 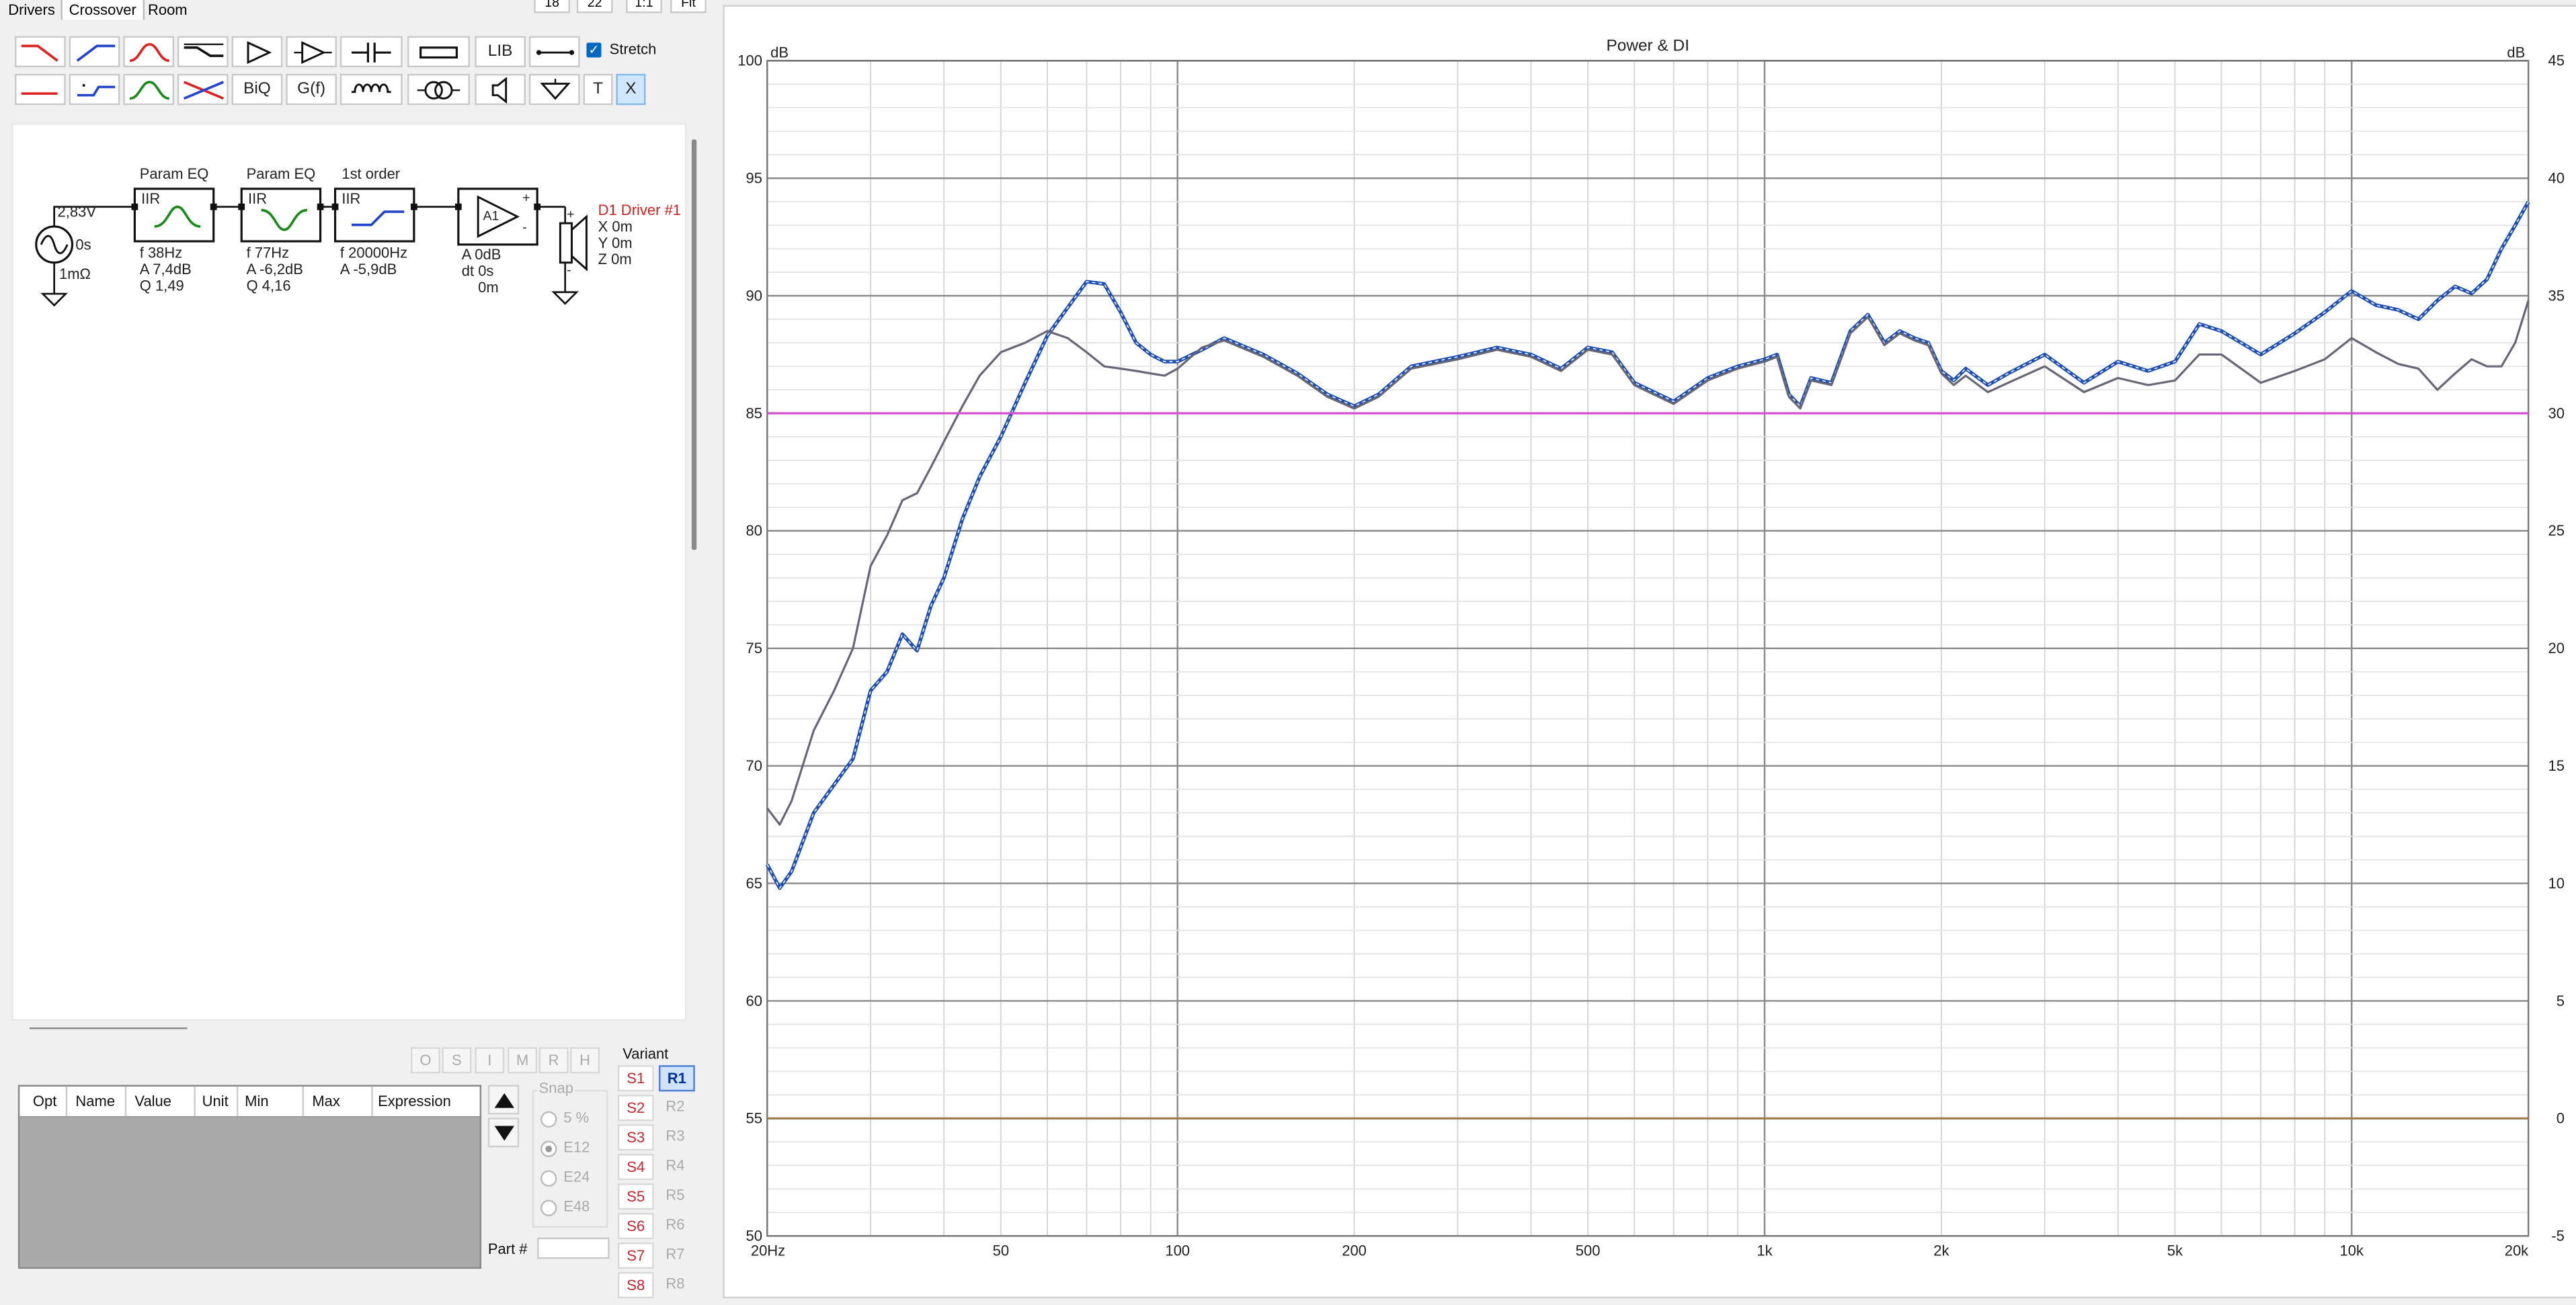 I want to click on variant-r1-button: R1, so click(x=677, y=1079).